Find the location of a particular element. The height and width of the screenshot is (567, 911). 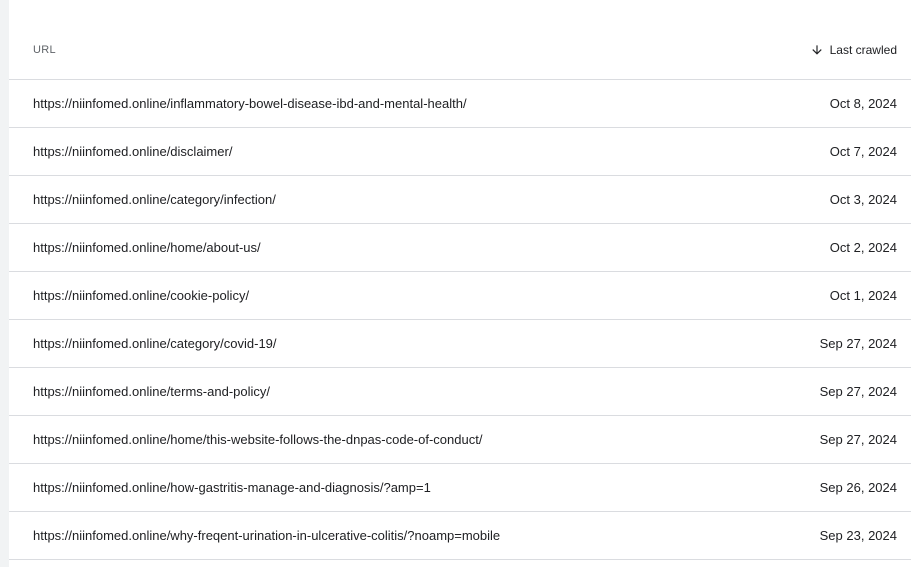

last-crawled-sort-button: Last crawled is located at coordinates (853, 50).